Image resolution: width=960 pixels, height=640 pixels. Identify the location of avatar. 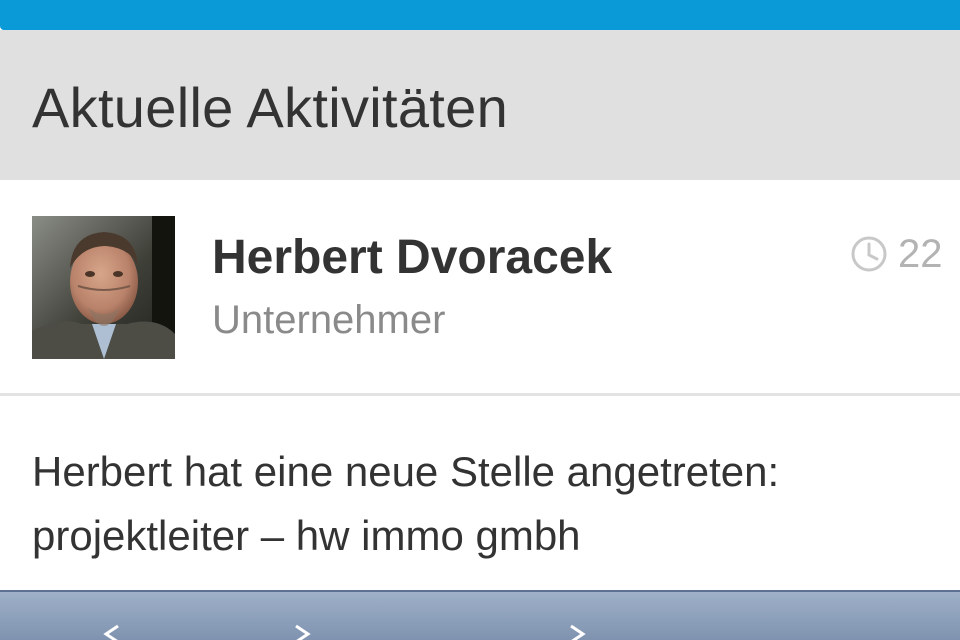
(103, 287).